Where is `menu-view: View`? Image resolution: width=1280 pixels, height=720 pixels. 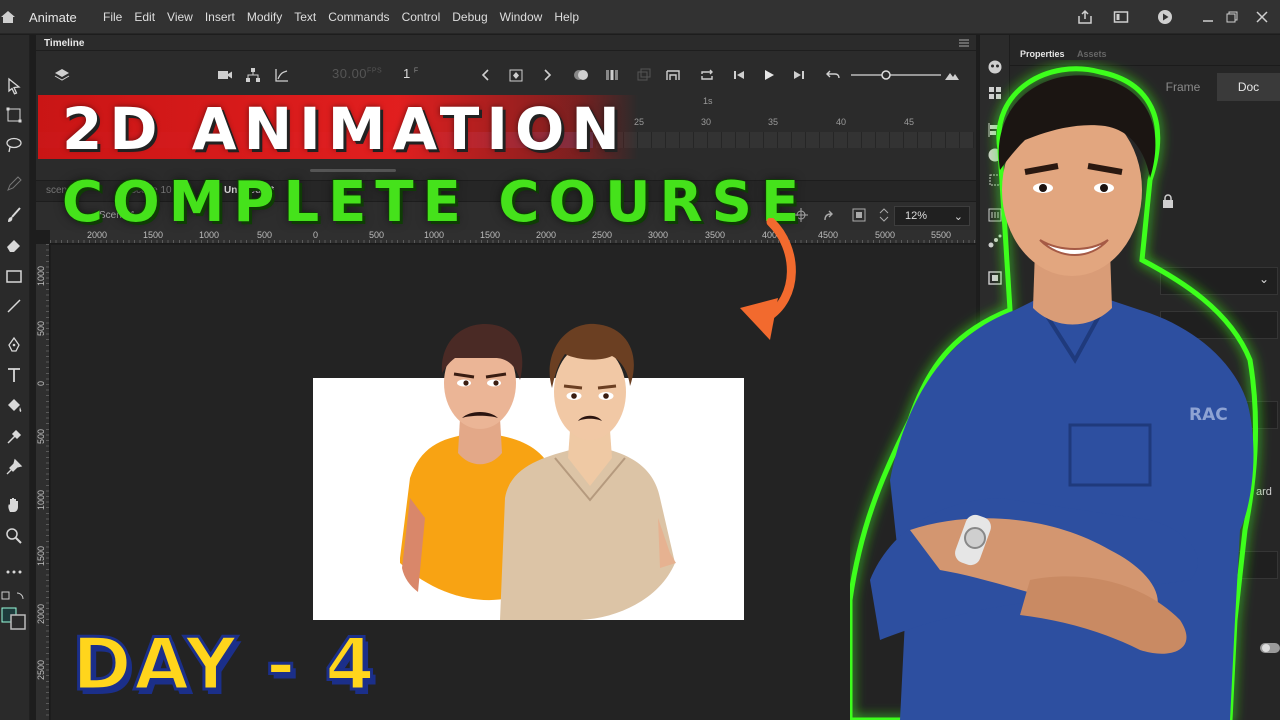 menu-view: View is located at coordinates (180, 17).